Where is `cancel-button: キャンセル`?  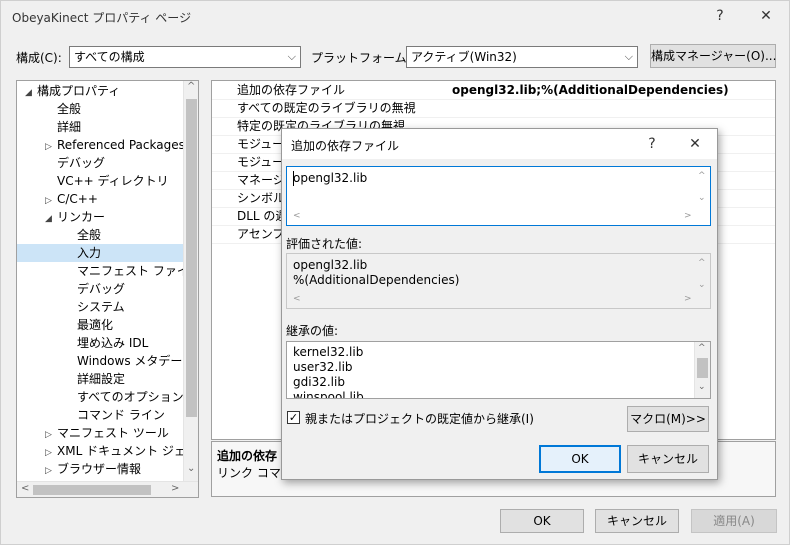 cancel-button: キャンセル is located at coordinates (637, 521).